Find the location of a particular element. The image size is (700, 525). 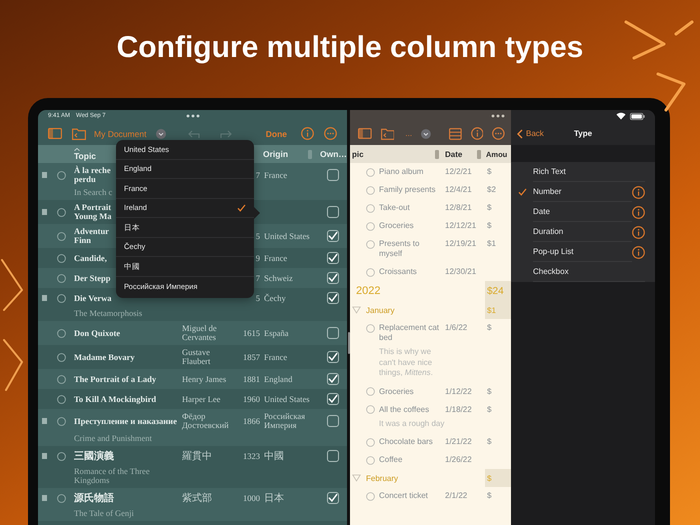

table-cell-text: 1/18/22 is located at coordinates (459, 409).